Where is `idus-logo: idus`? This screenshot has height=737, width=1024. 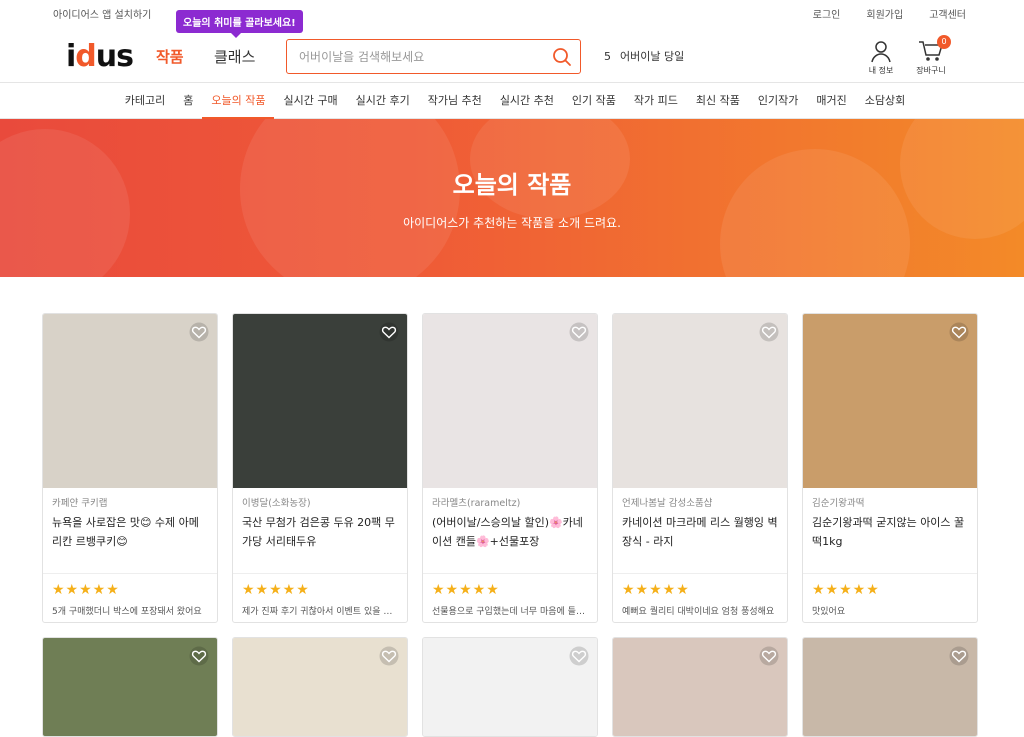 idus-logo: idus is located at coordinates (100, 56).